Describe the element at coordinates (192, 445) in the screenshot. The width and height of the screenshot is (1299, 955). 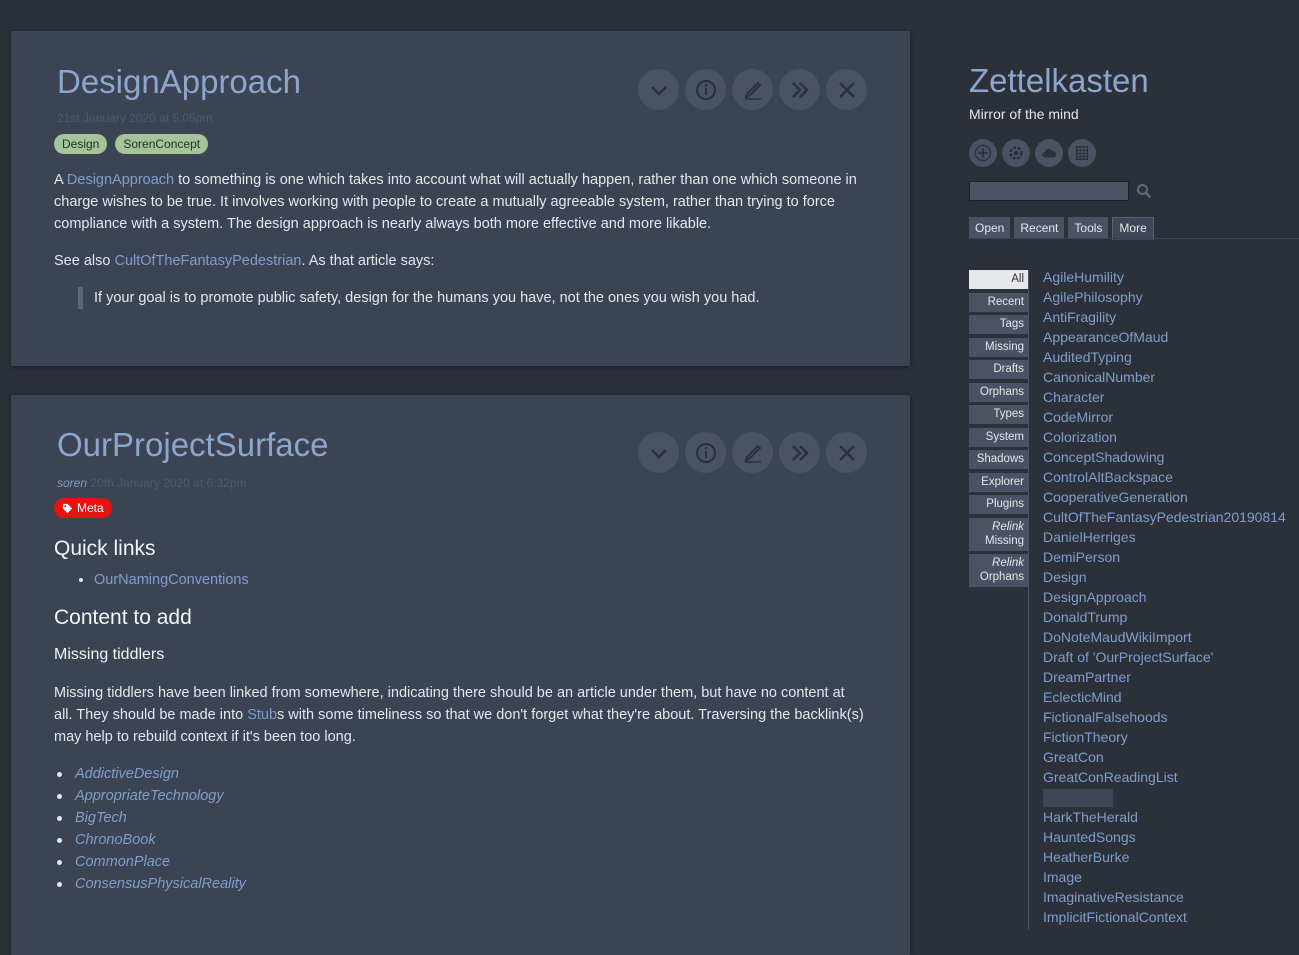
I see `tiddler-title: OurProjectSurface` at that location.